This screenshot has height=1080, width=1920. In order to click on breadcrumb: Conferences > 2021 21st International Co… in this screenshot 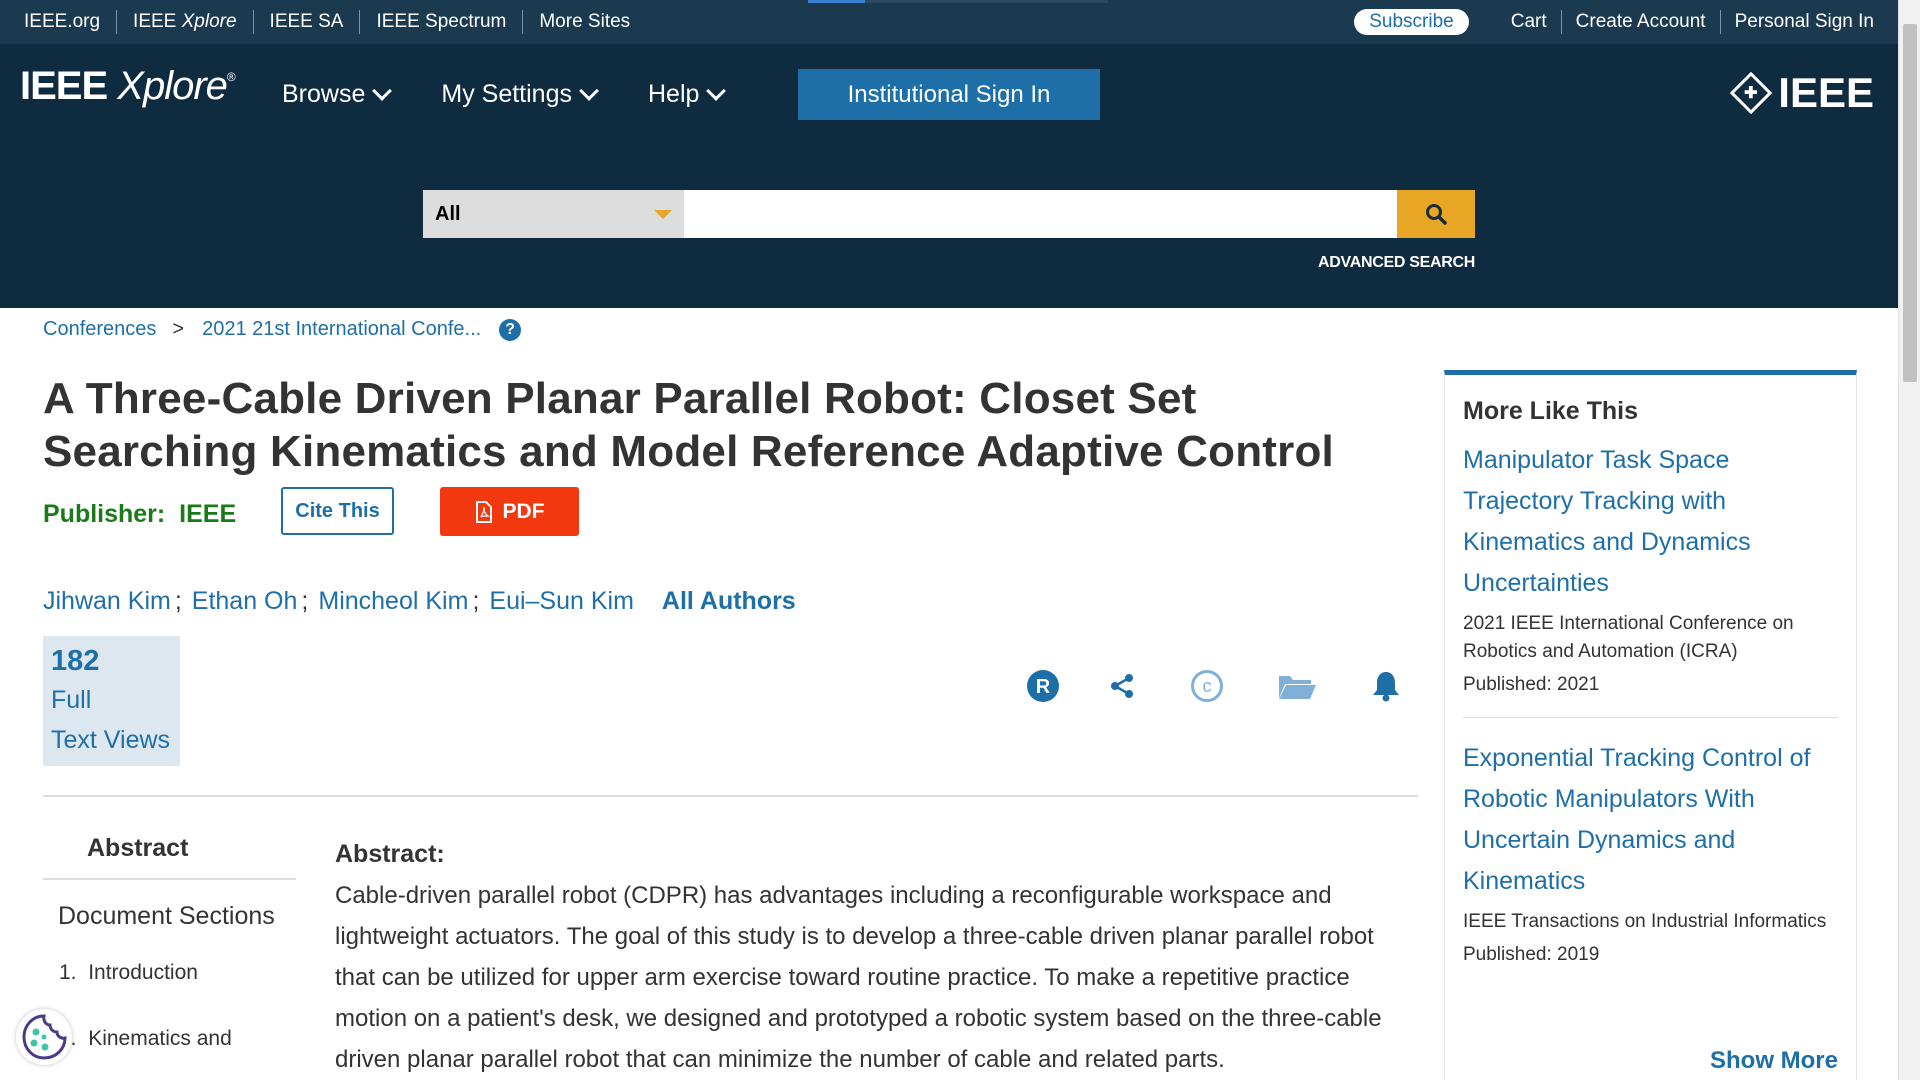, I will do `click(282, 329)`.